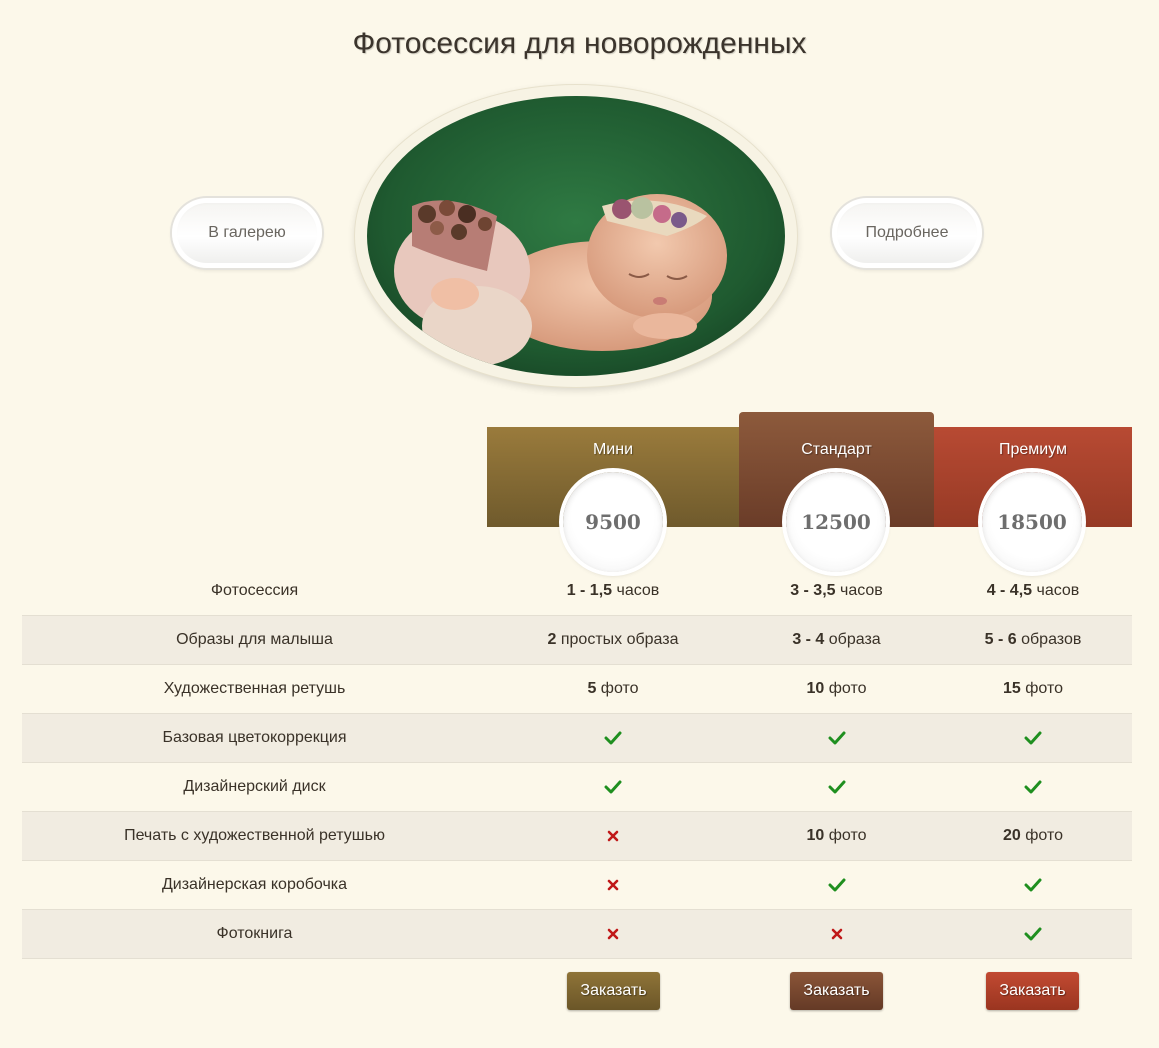  Describe the element at coordinates (808, 639) in the screenshot. I see `value-amount: 3 - 4` at that location.